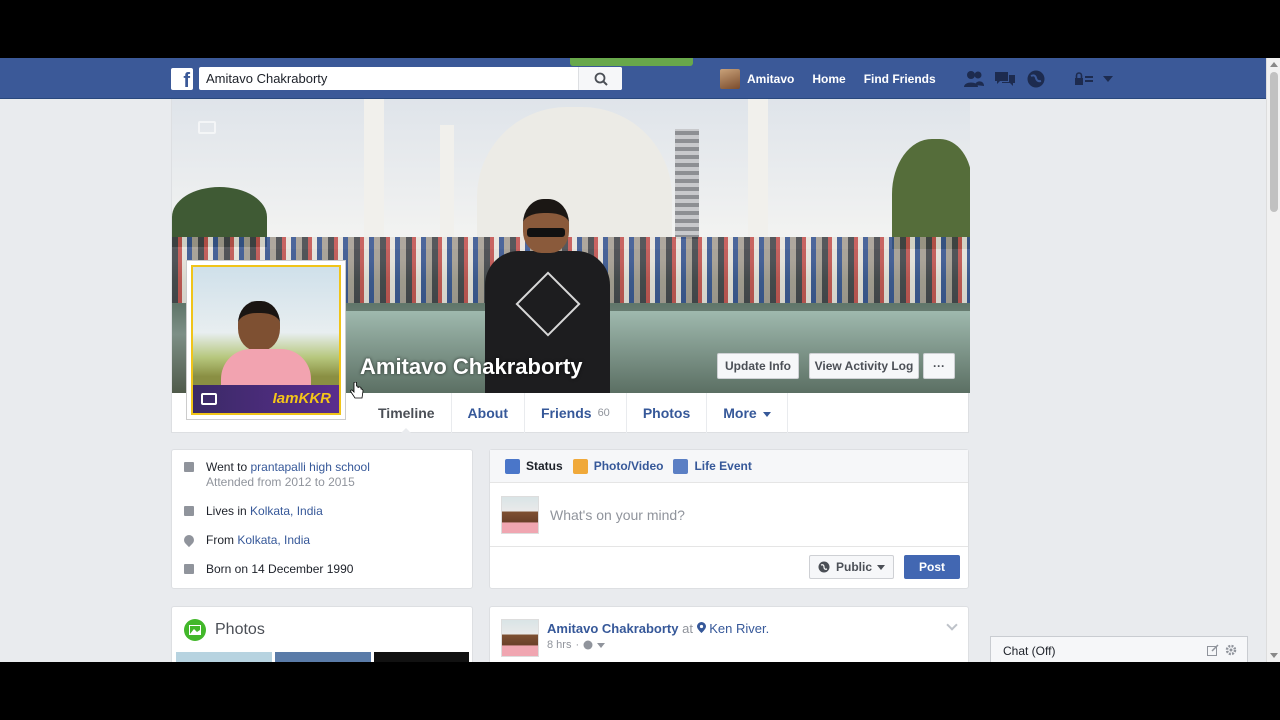  I want to click on home-link: Home, so click(828, 79).